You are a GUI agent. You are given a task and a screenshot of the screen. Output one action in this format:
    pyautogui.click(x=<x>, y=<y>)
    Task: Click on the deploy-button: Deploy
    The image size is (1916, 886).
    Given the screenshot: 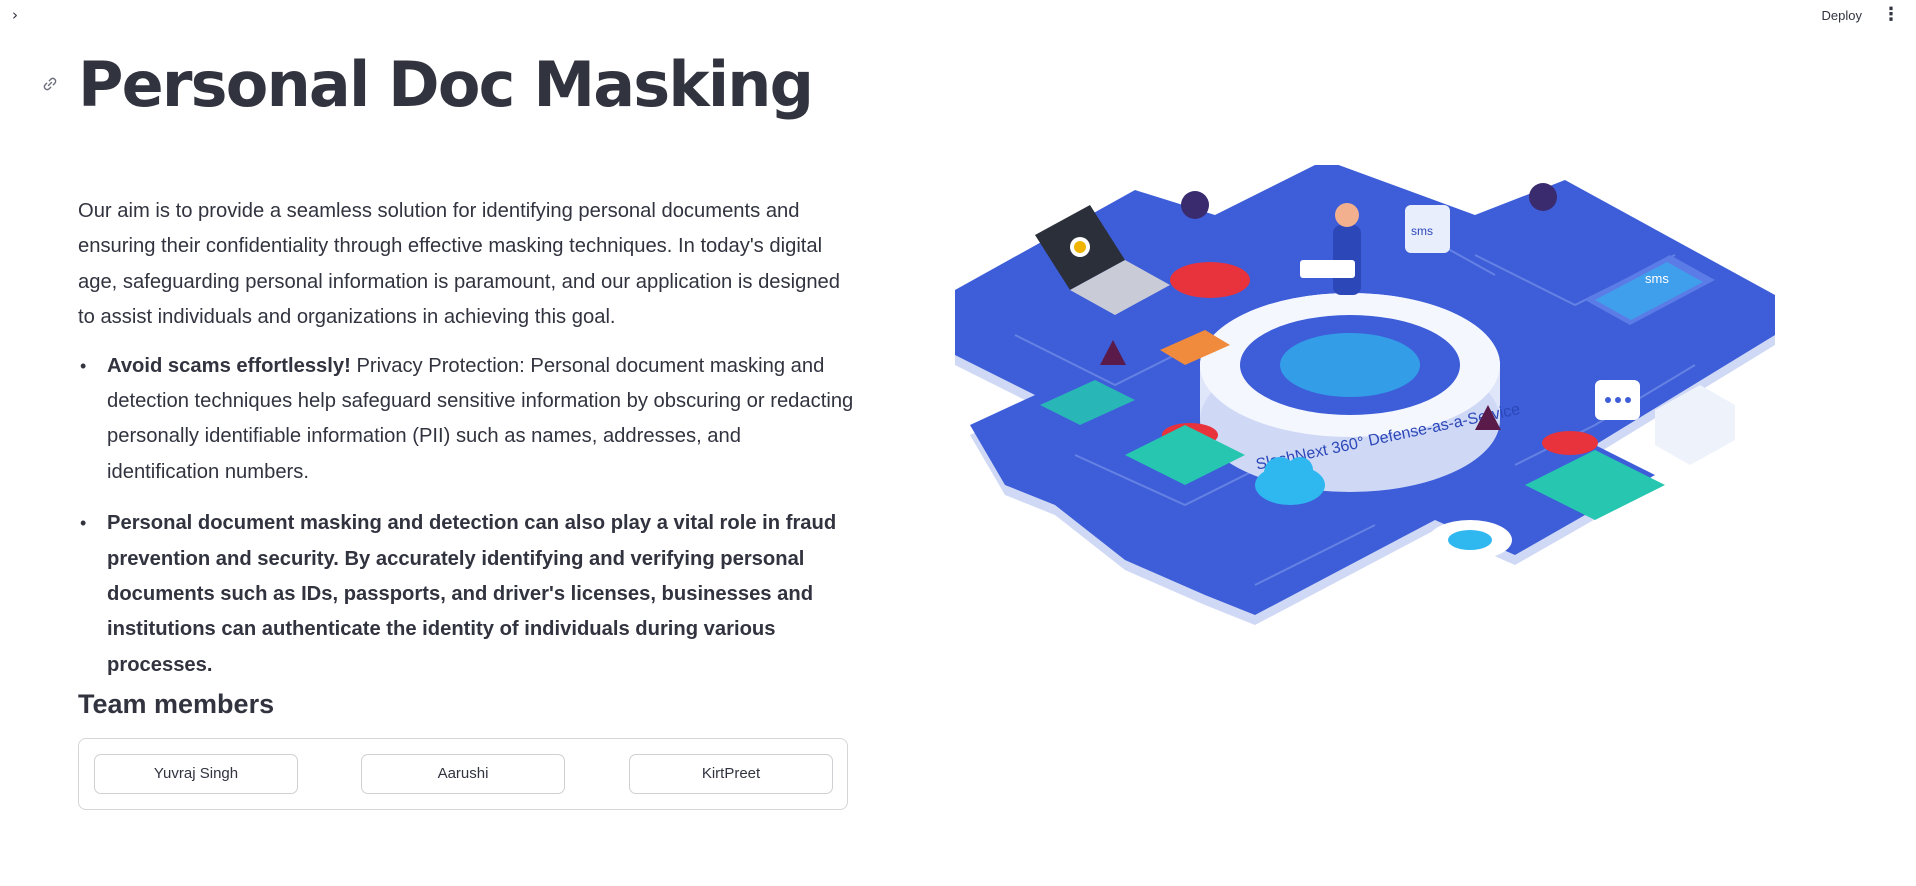 What is the action you would take?
    pyautogui.click(x=1842, y=15)
    